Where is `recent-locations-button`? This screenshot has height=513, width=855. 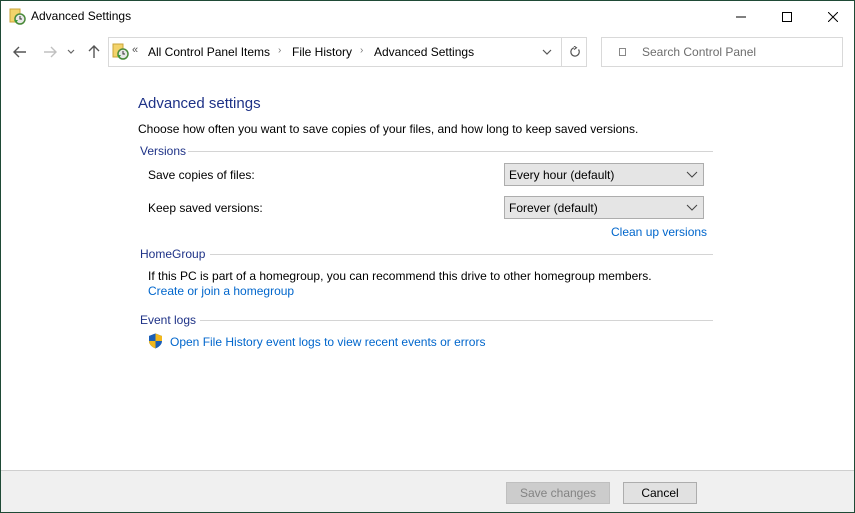
recent-locations-button is located at coordinates (71, 52).